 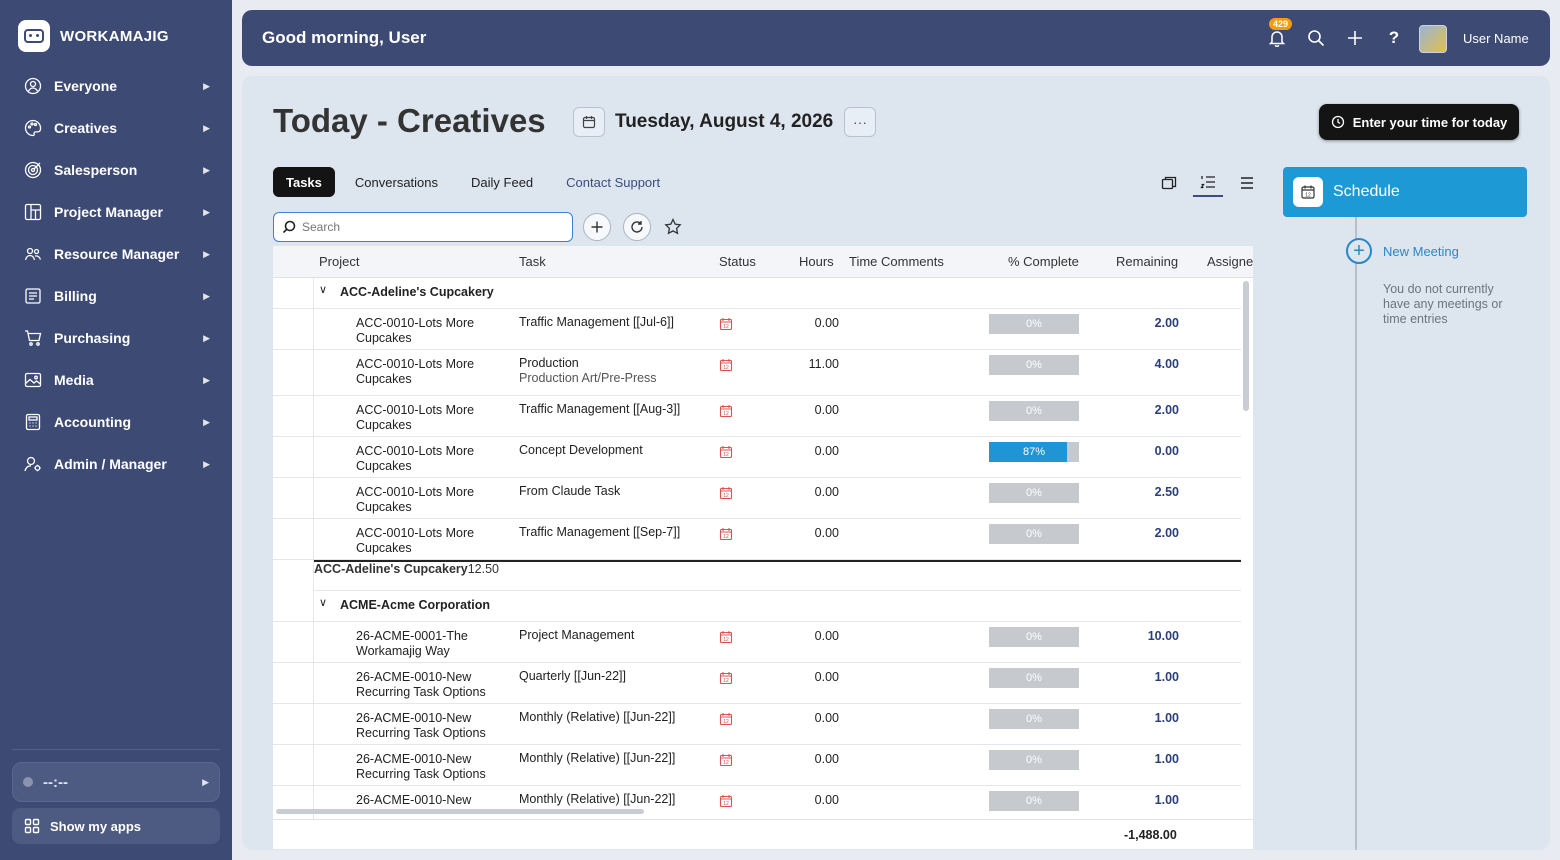 What do you see at coordinates (116, 380) in the screenshot?
I see `sidebar-item-media: Media ▶` at bounding box center [116, 380].